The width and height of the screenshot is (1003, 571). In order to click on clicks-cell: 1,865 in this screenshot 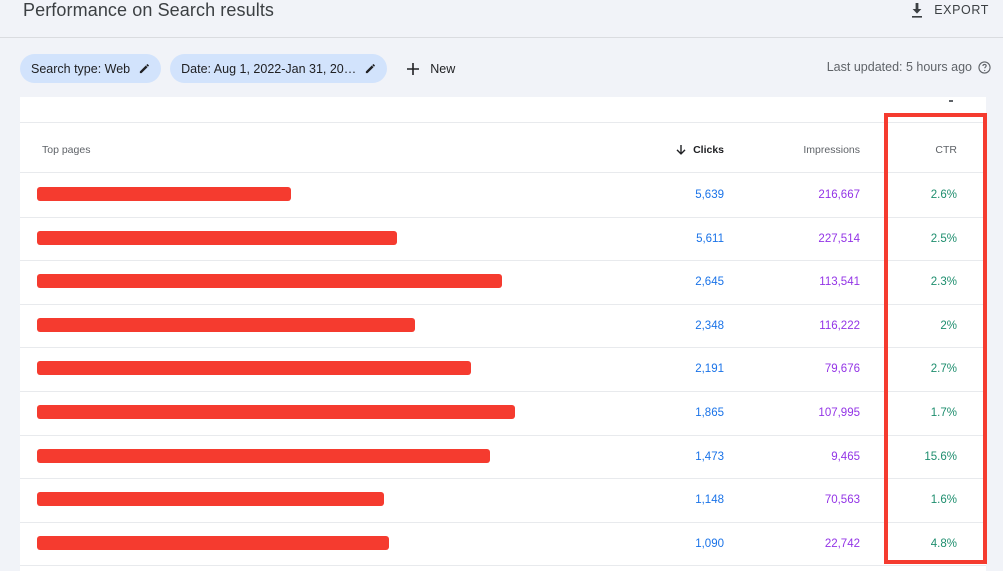, I will do `click(709, 413)`.